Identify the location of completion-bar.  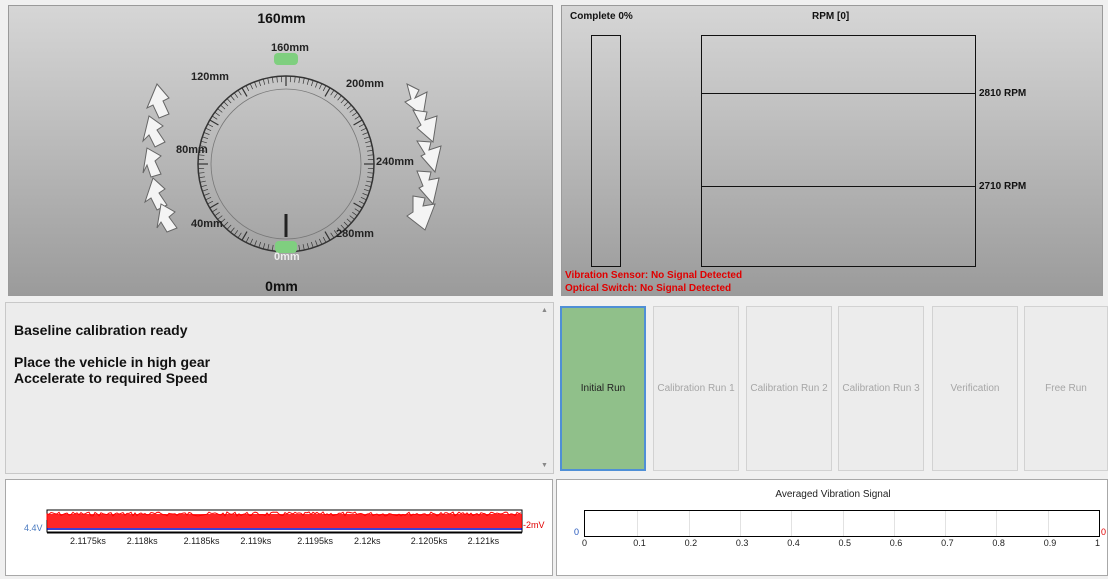
(606, 151).